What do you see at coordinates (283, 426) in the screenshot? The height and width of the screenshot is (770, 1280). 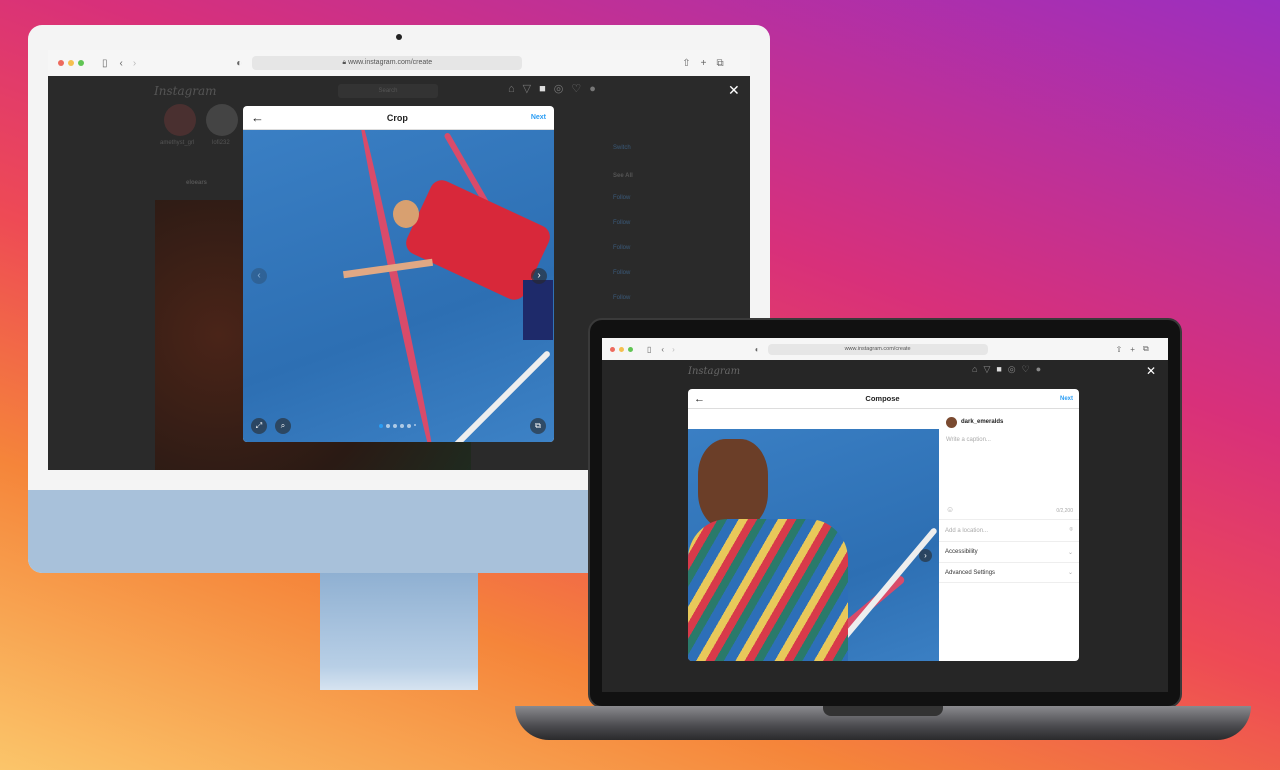 I see `zoom-icon: ⌕` at bounding box center [283, 426].